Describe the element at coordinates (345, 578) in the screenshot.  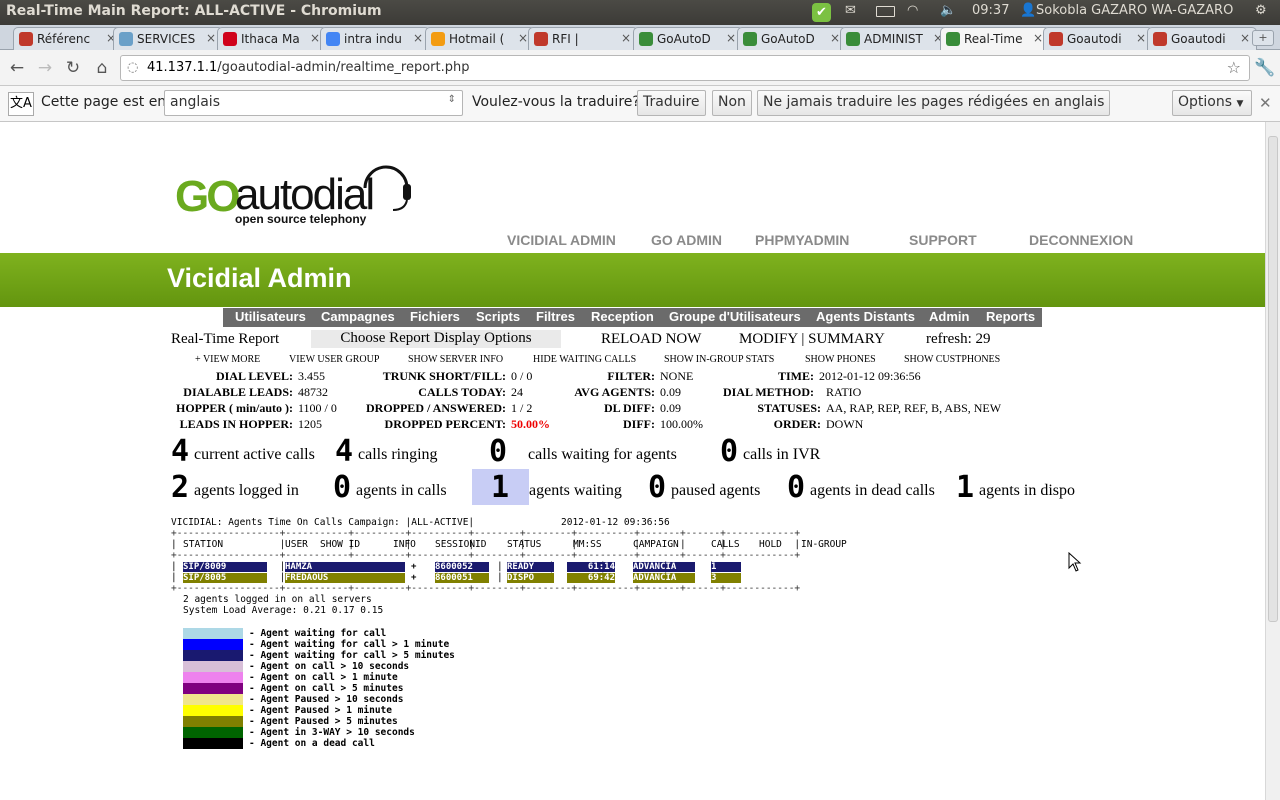
I see `agent-user-link: FREDAOUS` at that location.